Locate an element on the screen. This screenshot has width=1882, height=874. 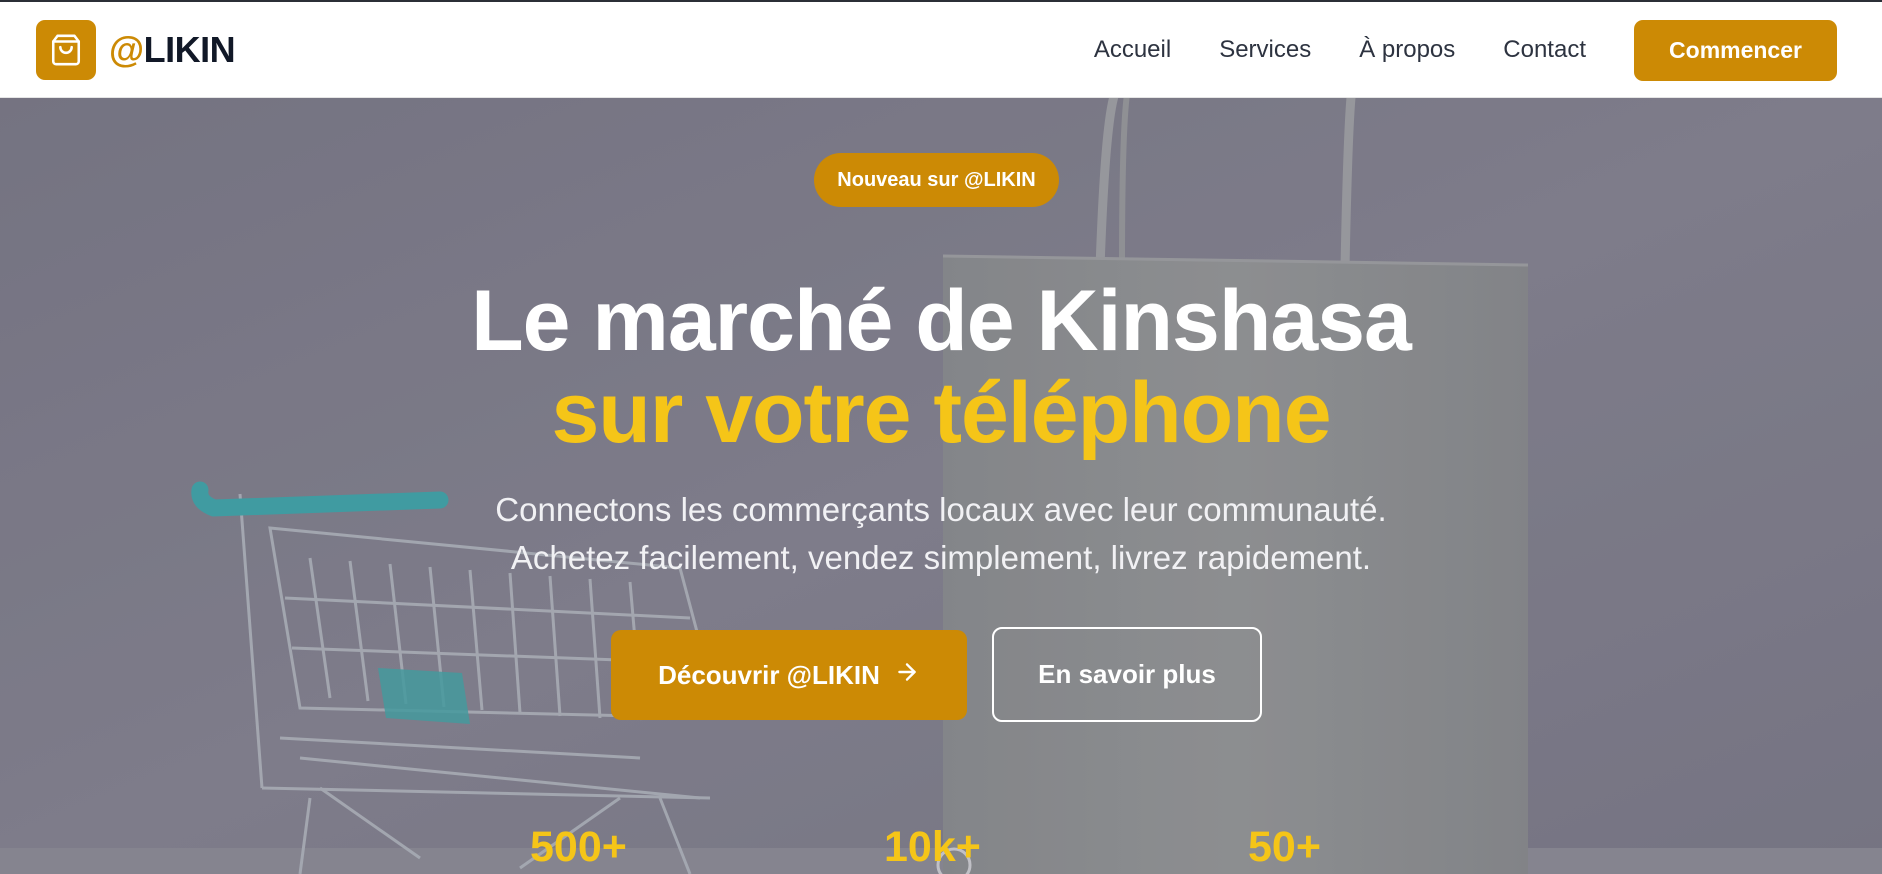
hero-title-line-1: Le marché de Kinshasa is located at coordinates (941, 321).